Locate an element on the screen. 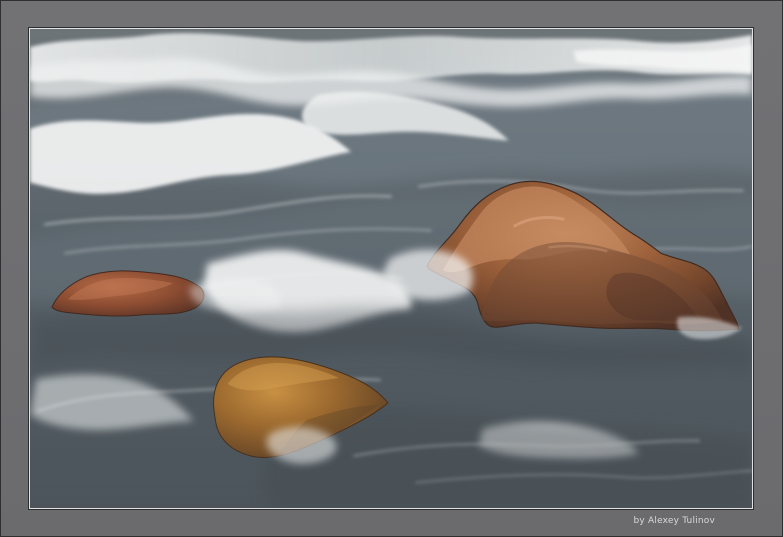 The height and width of the screenshot is (537, 783). photo-credit: by Alexey Tulinov is located at coordinates (674, 521).